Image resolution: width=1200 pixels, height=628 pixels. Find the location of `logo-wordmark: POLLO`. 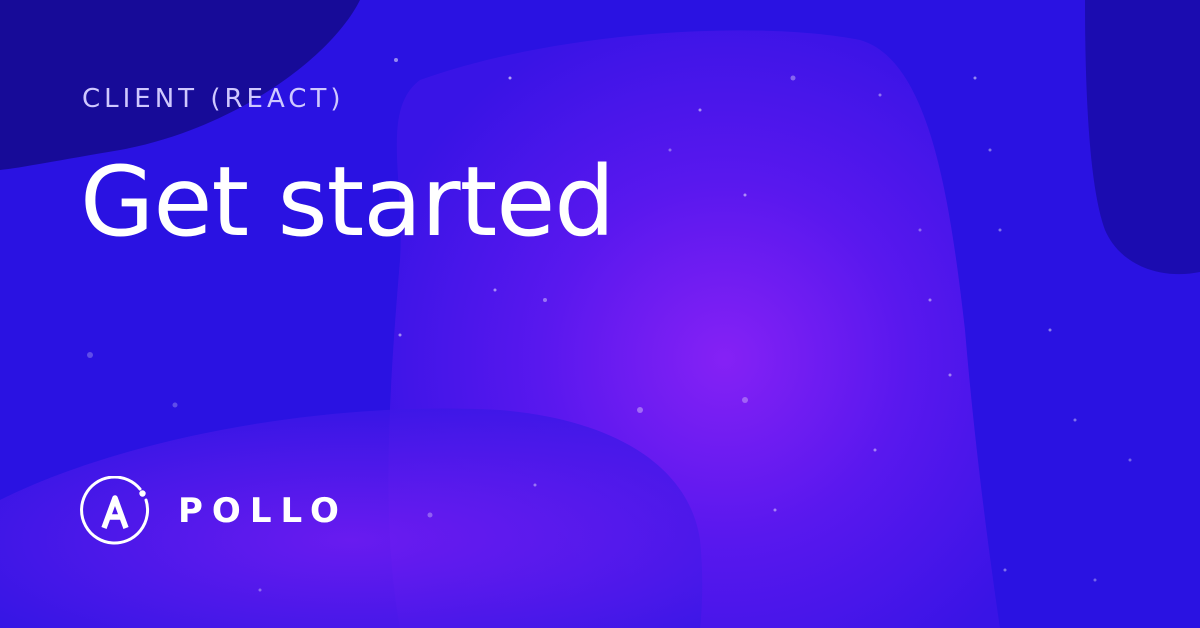

logo-wordmark: POLLO is located at coordinates (263, 511).